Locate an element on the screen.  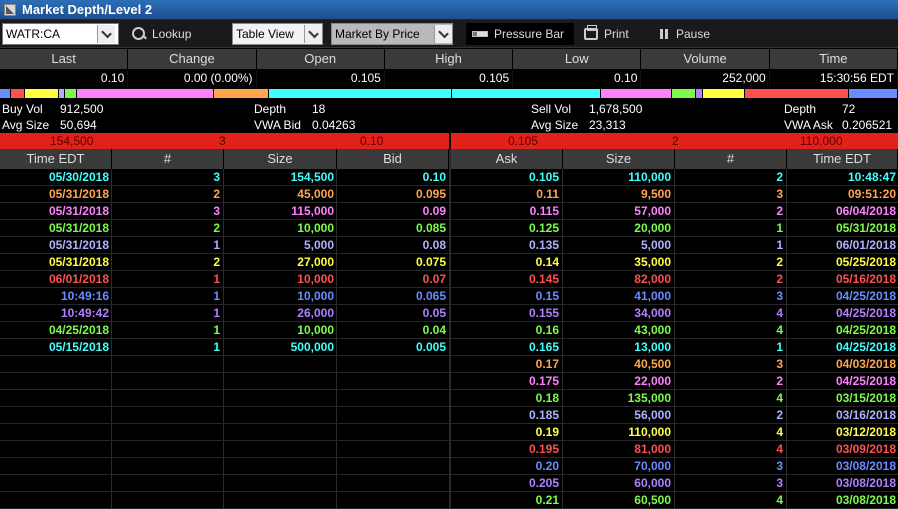
ask-time: 03/08/2018 is located at coordinates (865, 466).